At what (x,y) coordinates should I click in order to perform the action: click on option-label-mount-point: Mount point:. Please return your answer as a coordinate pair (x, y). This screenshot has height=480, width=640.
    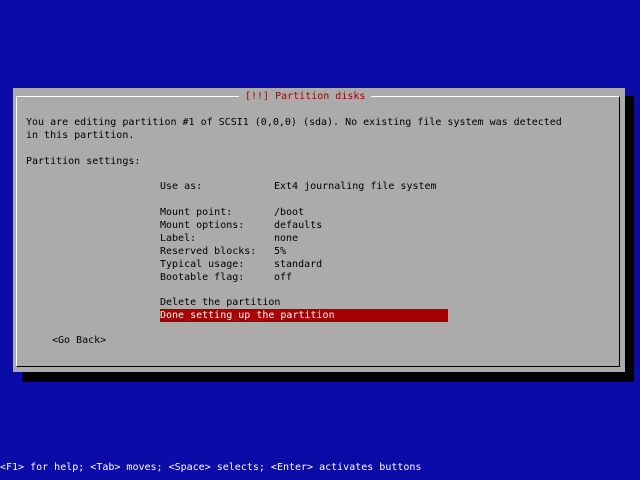
    Looking at the image, I should click on (196, 212).